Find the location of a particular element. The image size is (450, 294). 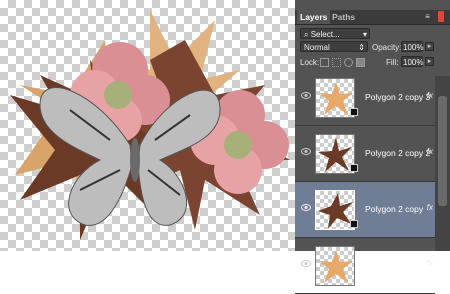

lock-image-icon is located at coordinates (336, 62).